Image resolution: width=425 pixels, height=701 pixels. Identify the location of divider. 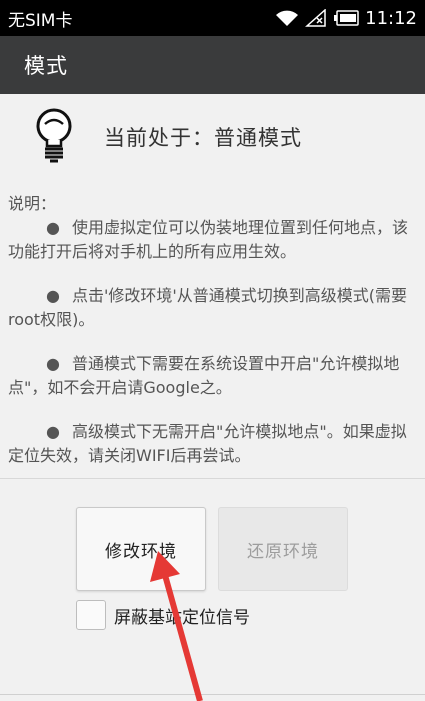
(212, 478).